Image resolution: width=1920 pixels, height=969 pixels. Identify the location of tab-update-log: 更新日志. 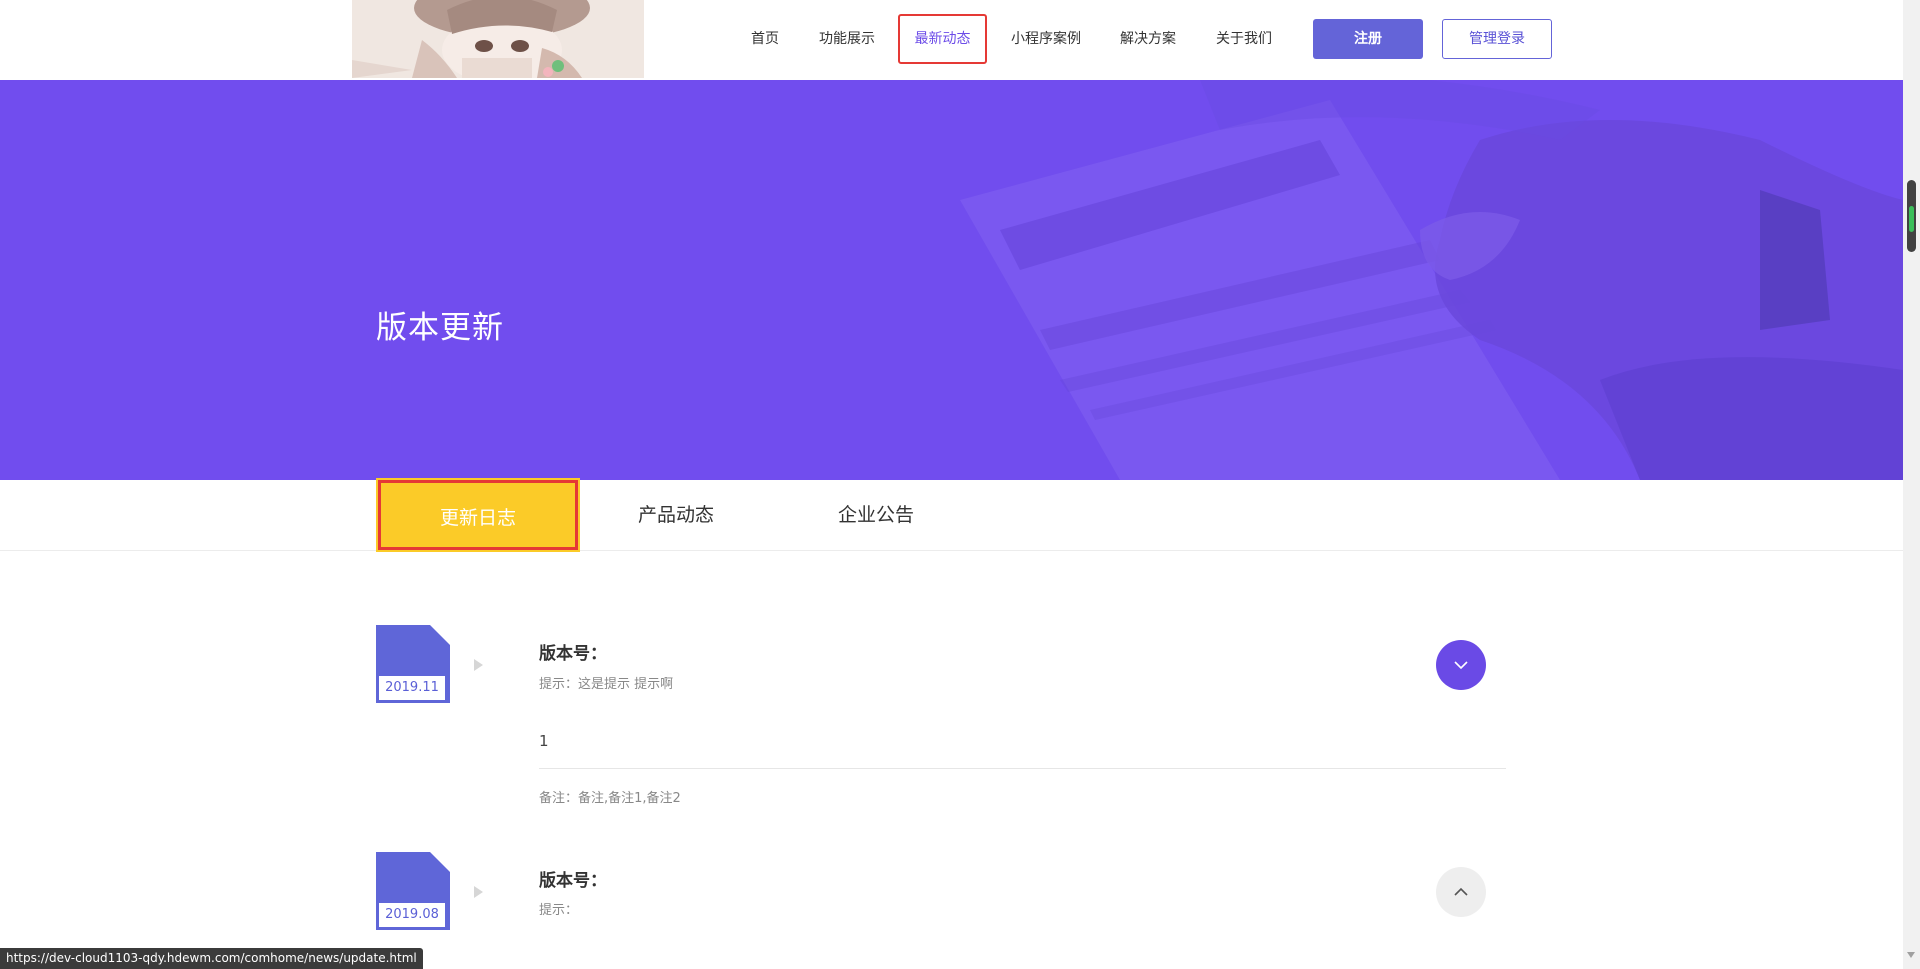
(478, 515).